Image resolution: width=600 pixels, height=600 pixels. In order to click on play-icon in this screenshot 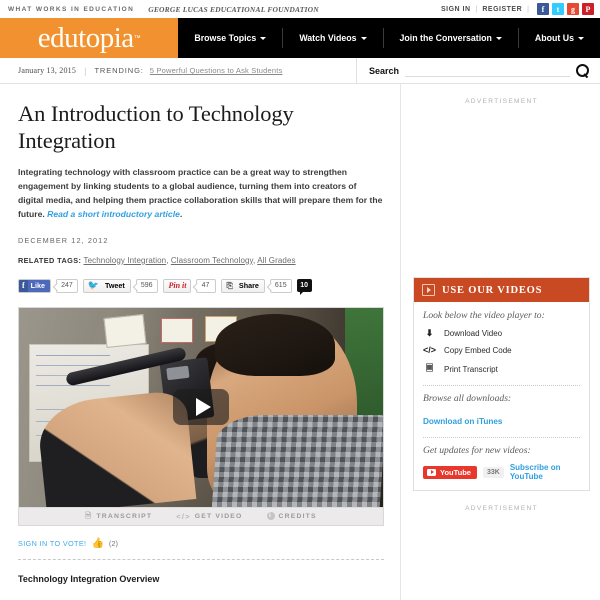, I will do `click(203, 407)`.